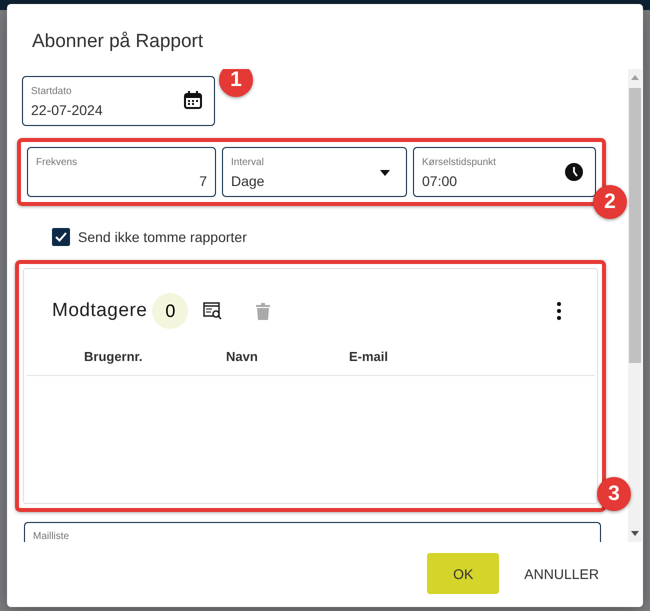  Describe the element at coordinates (213, 311) in the screenshot. I see `table-search-icon` at that location.